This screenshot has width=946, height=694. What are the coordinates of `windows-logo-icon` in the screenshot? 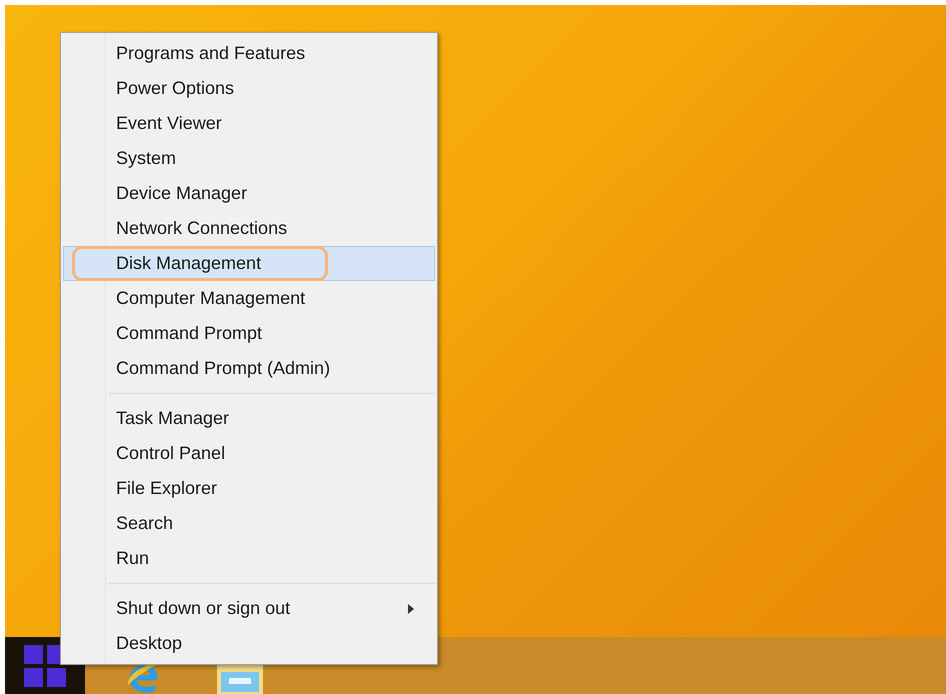 It's located at (45, 665).